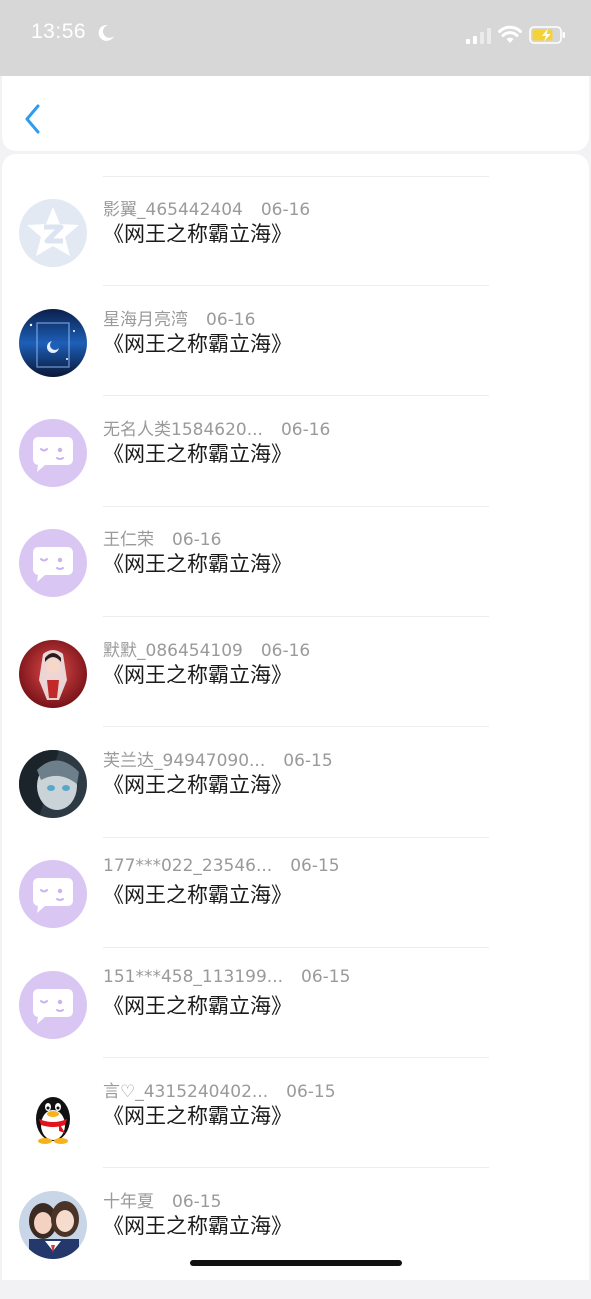  What do you see at coordinates (295, 693) in the screenshot?
I see `list-item: 默默_086454109 06-16 《网王之称霸立海》` at bounding box center [295, 693].